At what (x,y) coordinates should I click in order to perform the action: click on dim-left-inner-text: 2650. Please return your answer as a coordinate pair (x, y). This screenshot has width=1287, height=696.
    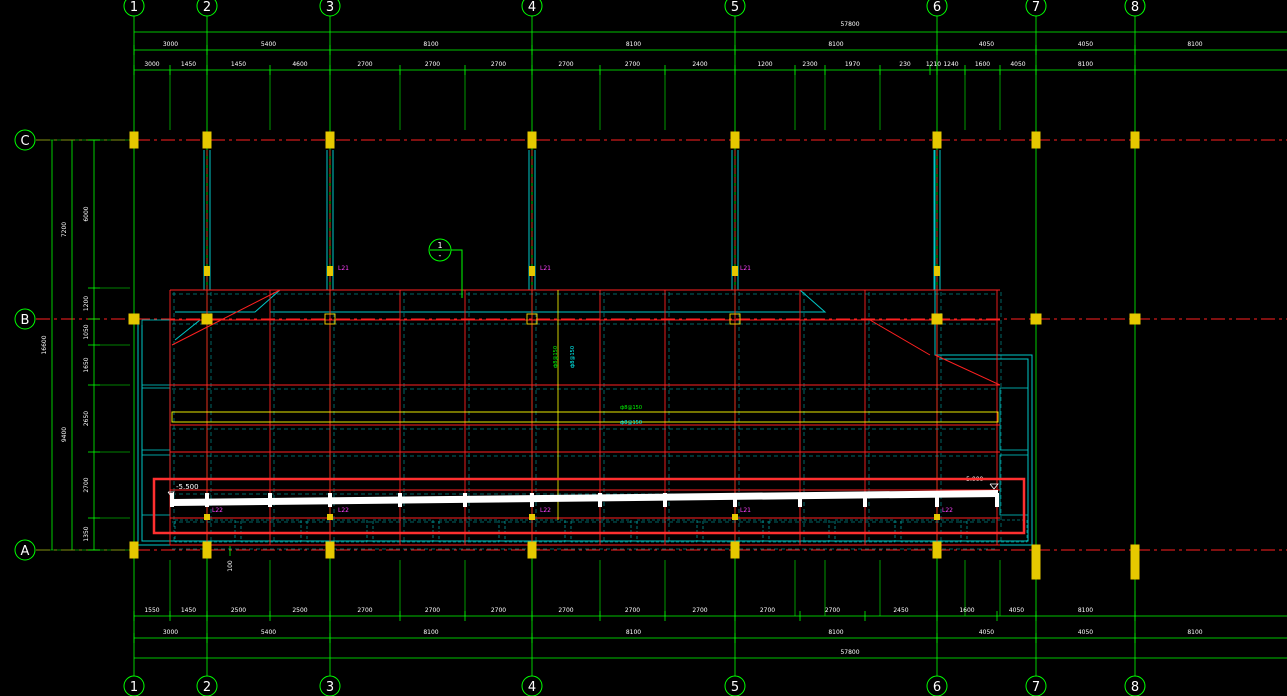
    Looking at the image, I should click on (86, 418).